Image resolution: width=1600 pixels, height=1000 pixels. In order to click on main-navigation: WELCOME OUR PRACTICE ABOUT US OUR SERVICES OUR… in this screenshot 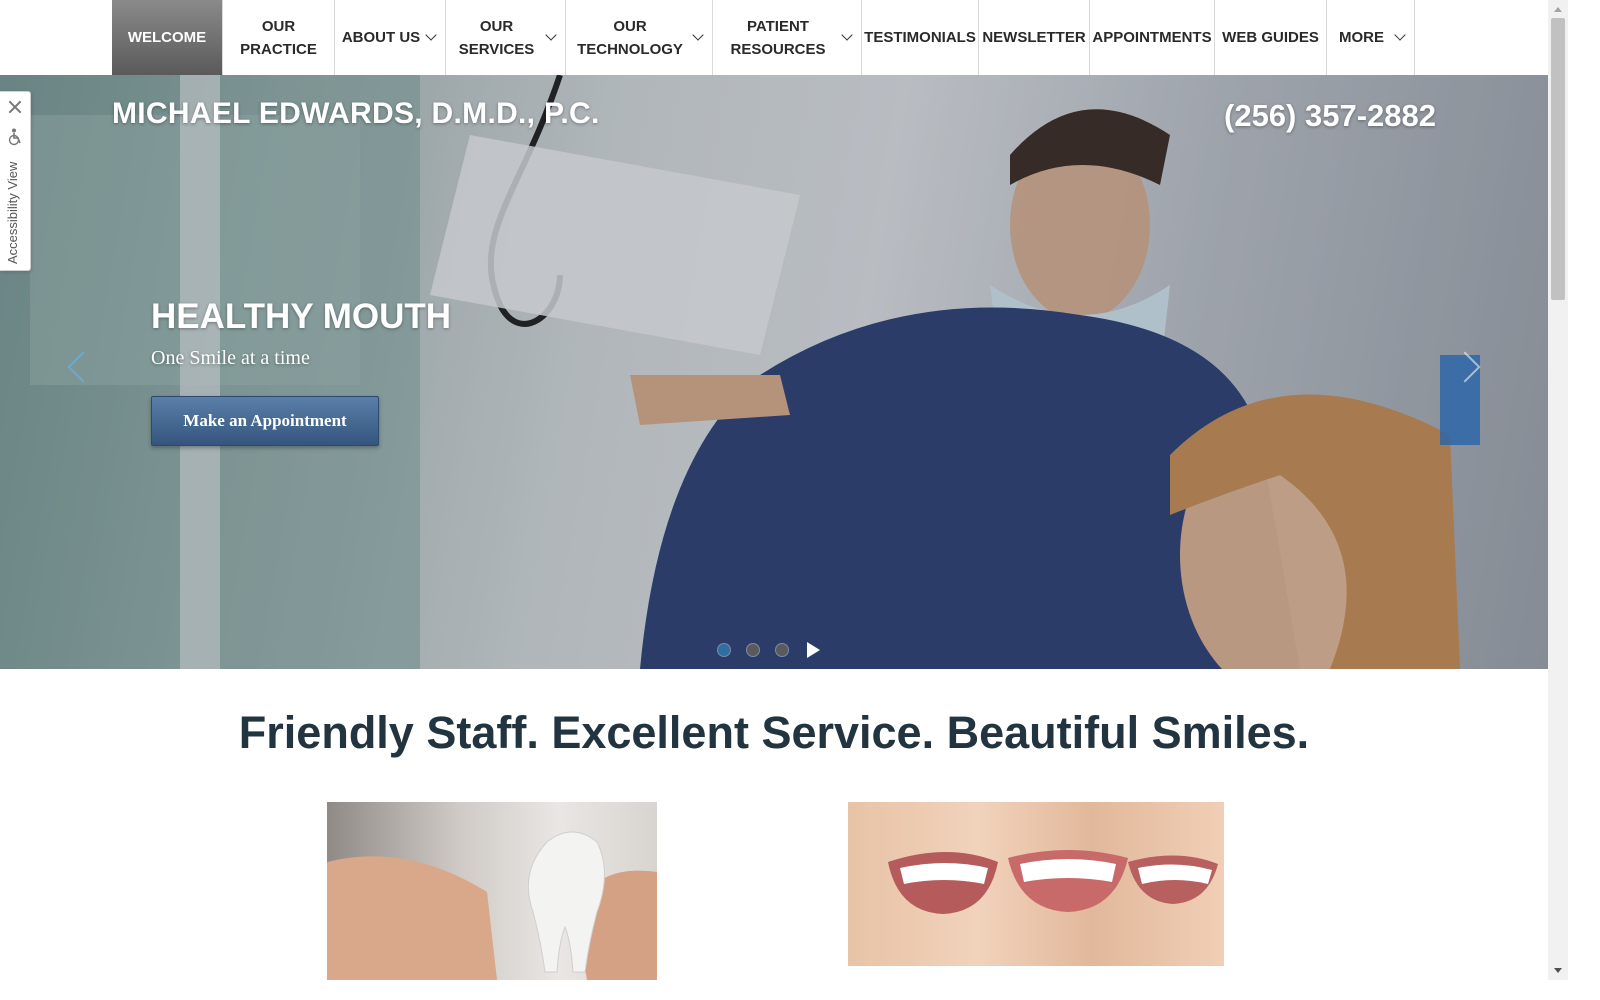, I will do `click(774, 37)`.